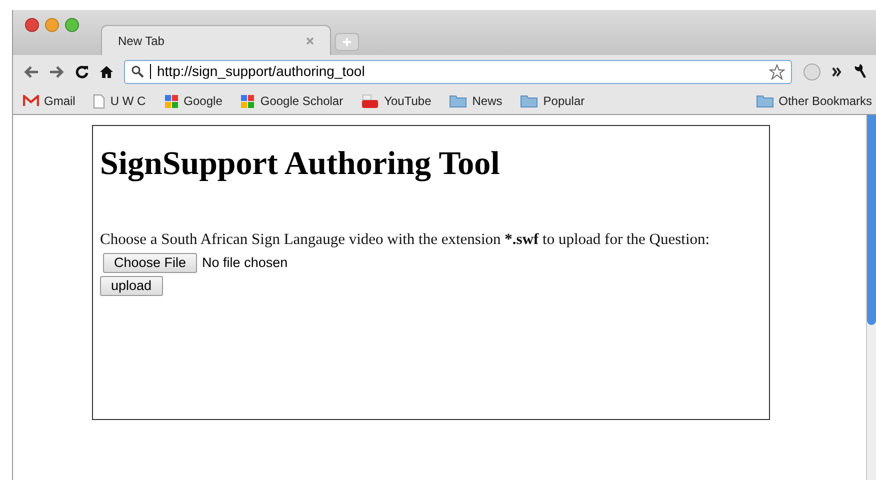 The height and width of the screenshot is (480, 876). I want to click on search-icon, so click(137, 71).